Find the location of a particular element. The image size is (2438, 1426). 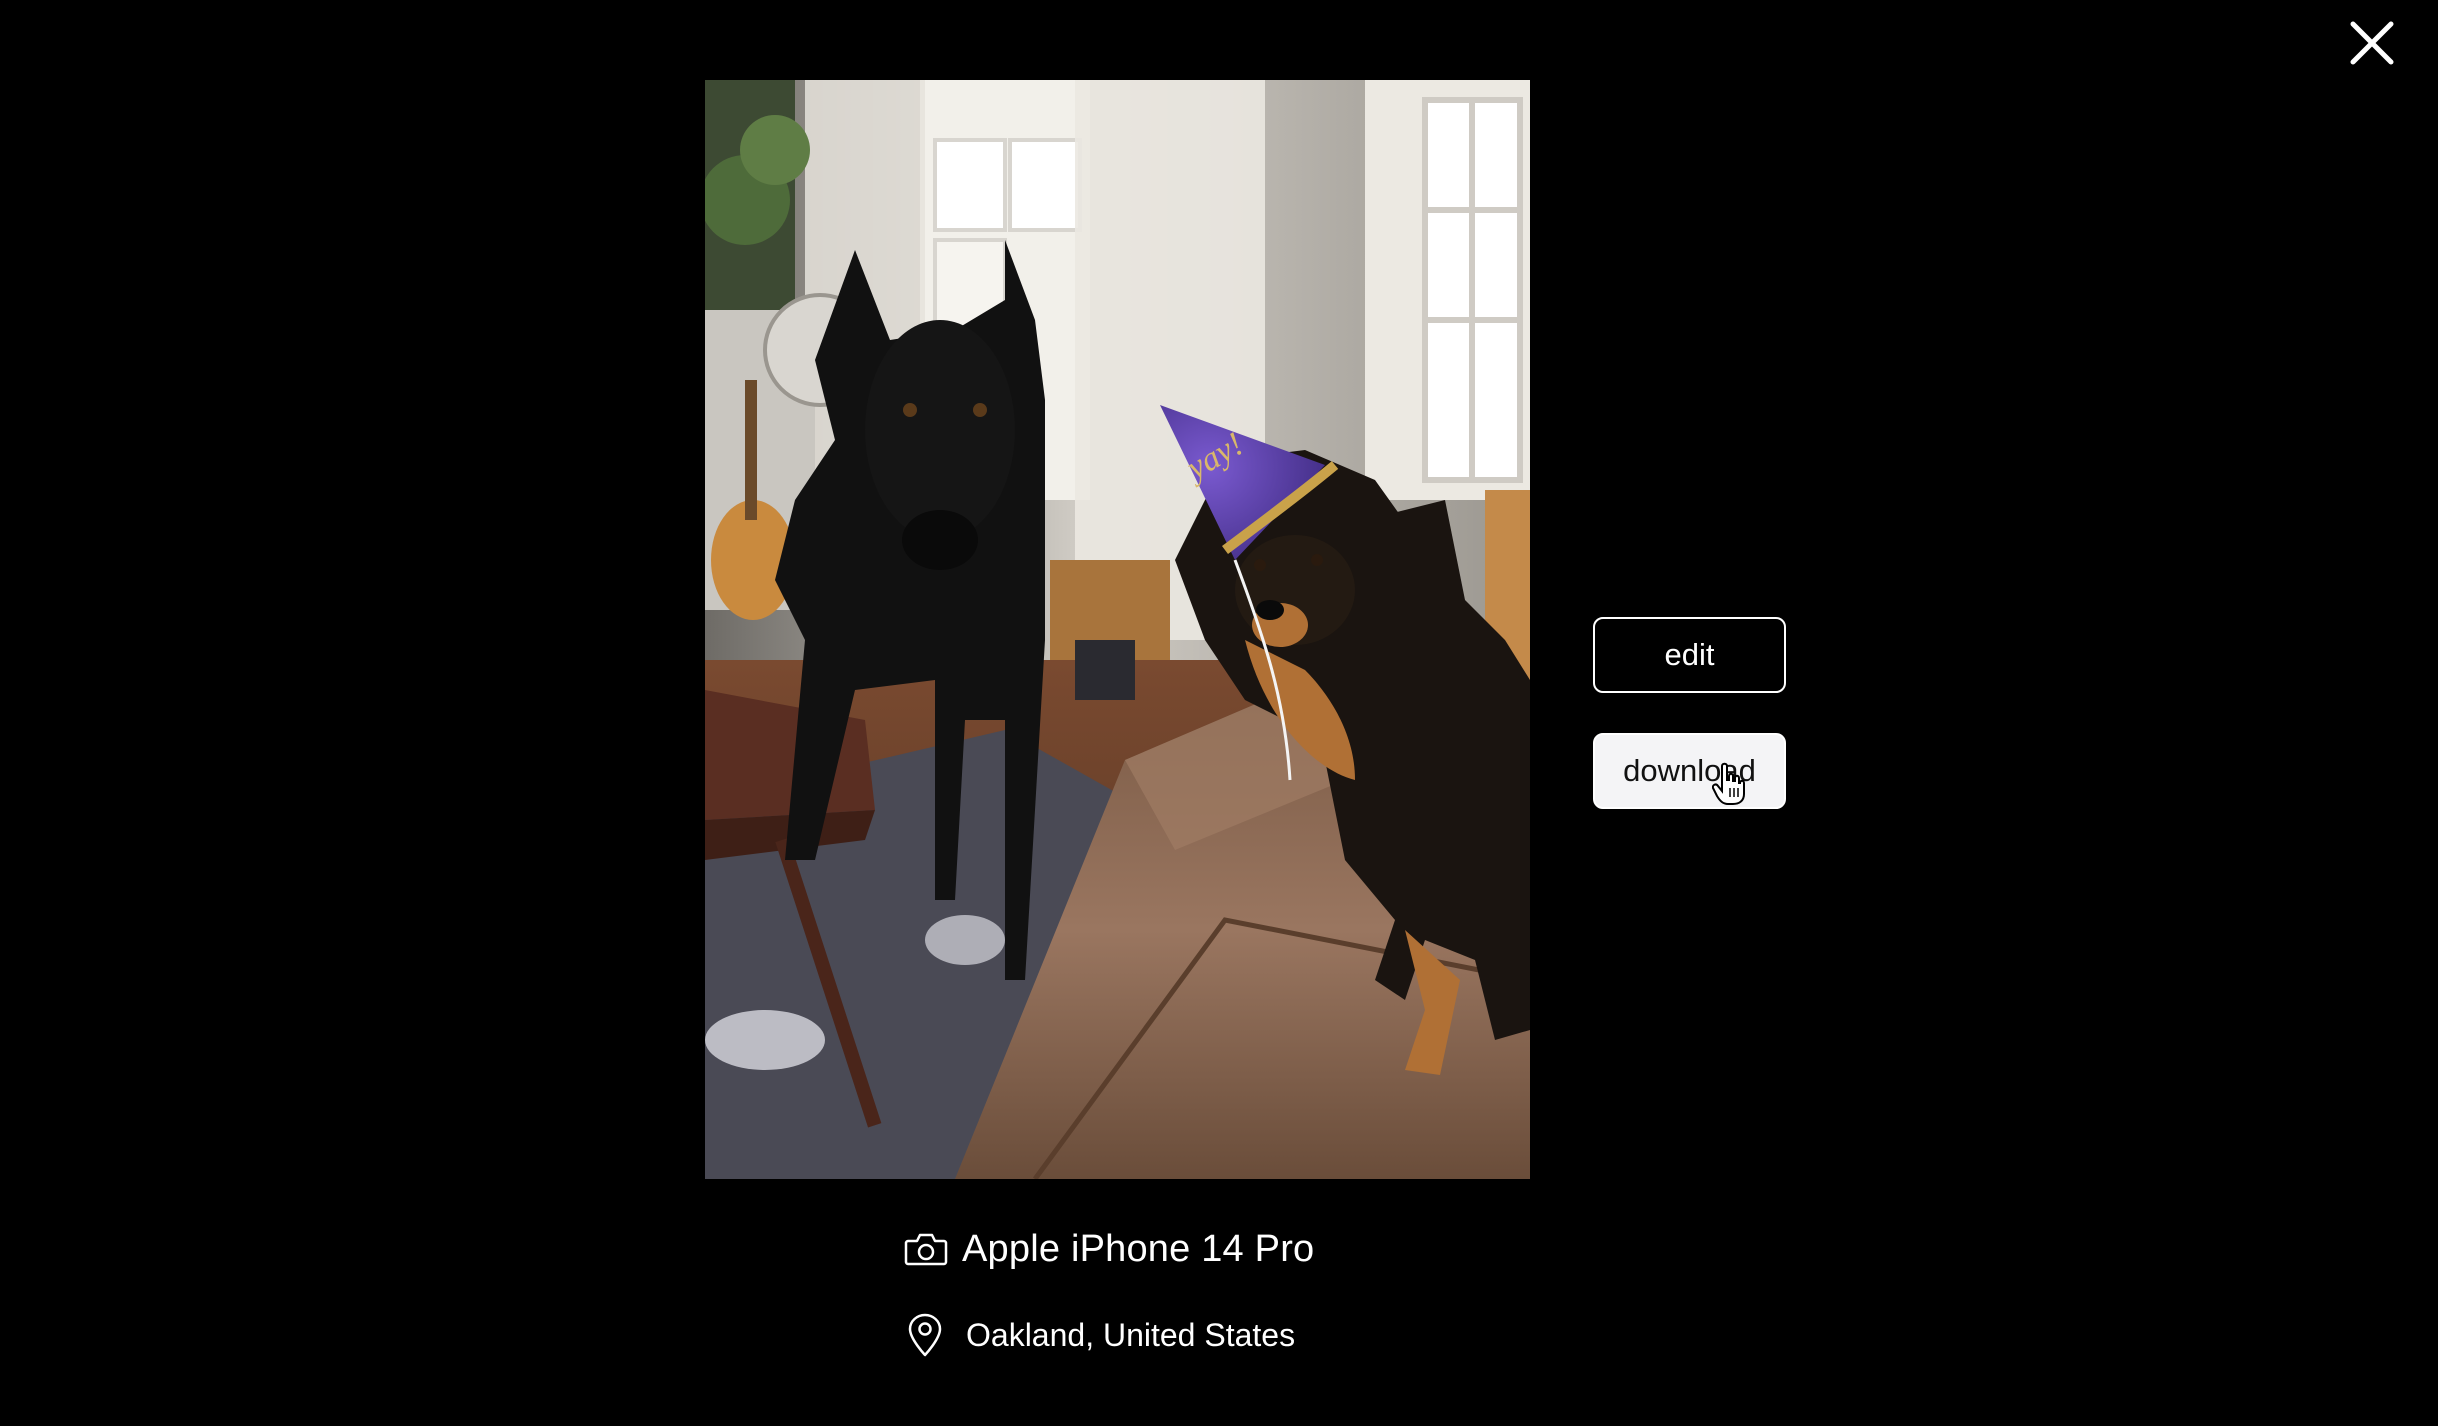

camera-info: Apple iPhone 14 Pro is located at coordinates (1109, 1249).